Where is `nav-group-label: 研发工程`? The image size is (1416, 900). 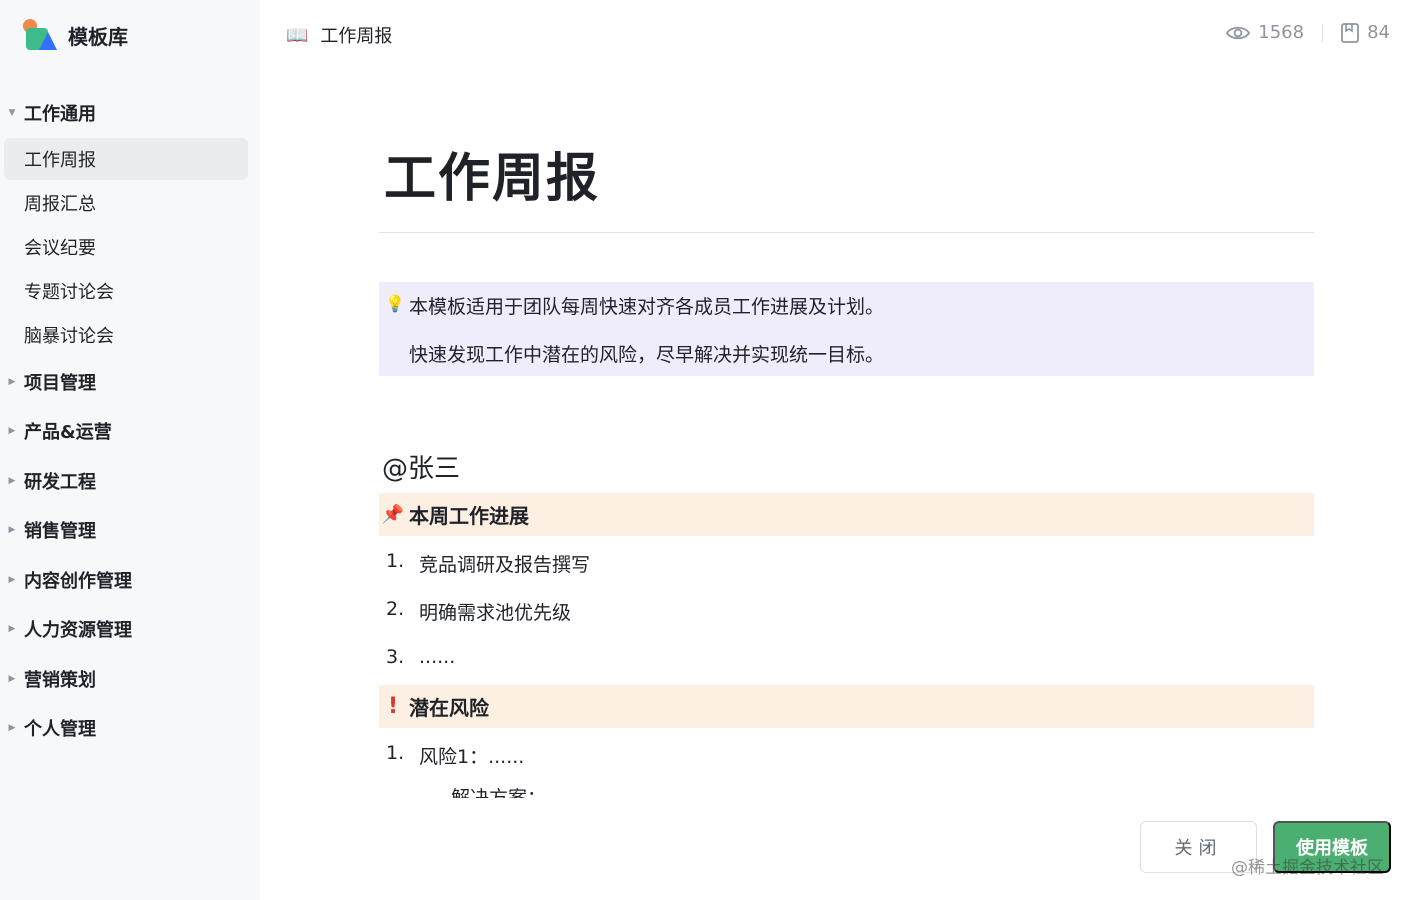
nav-group-label: 研发工程 is located at coordinates (60, 482).